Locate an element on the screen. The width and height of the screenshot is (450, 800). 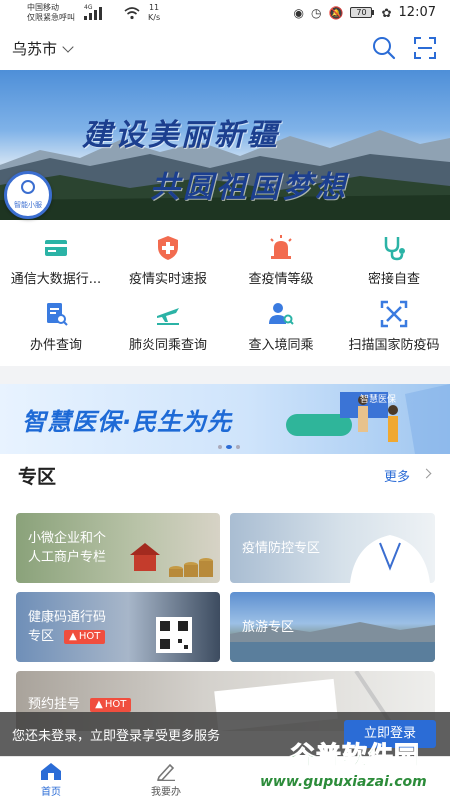
card-label-line1: 小微企业和个 is located at coordinates (67, 538).